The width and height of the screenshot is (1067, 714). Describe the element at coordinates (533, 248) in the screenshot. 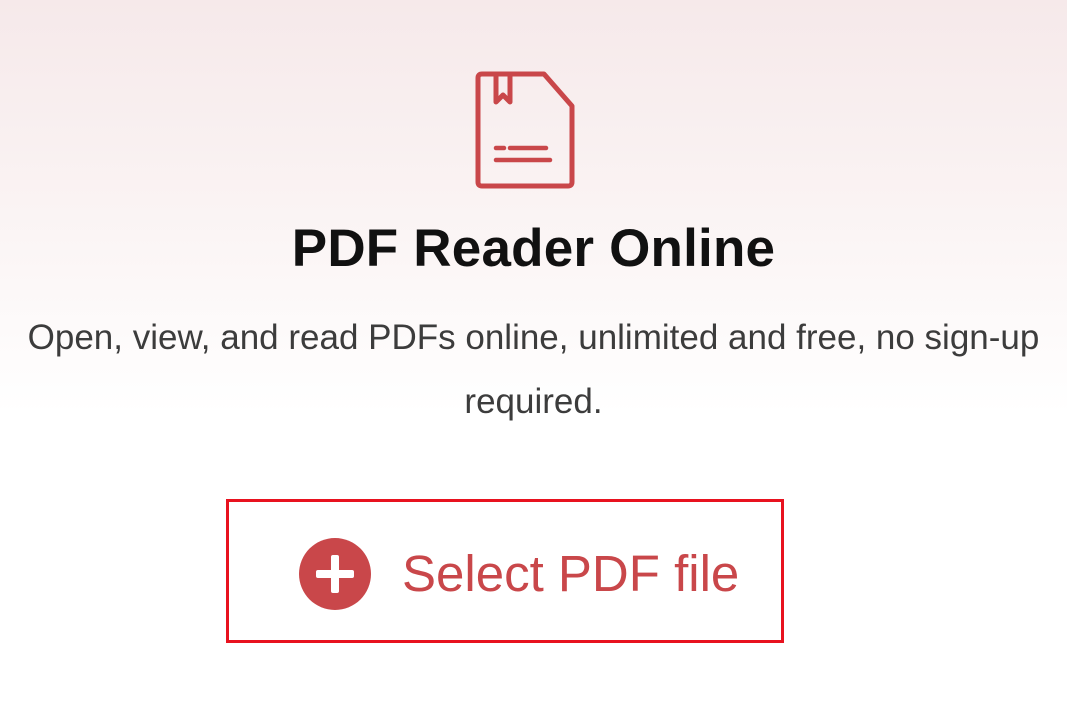

I see `page-title: PDF Reader Online` at that location.